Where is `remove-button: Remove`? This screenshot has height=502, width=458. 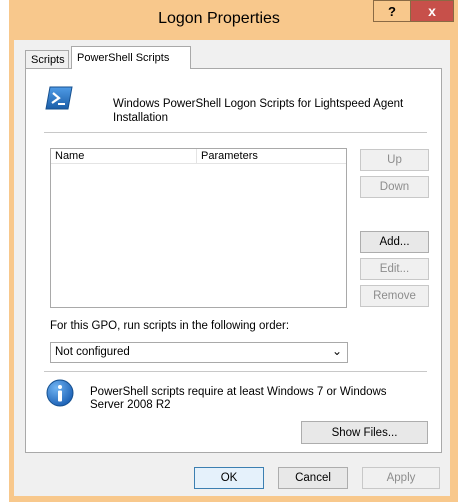 remove-button: Remove is located at coordinates (394, 296).